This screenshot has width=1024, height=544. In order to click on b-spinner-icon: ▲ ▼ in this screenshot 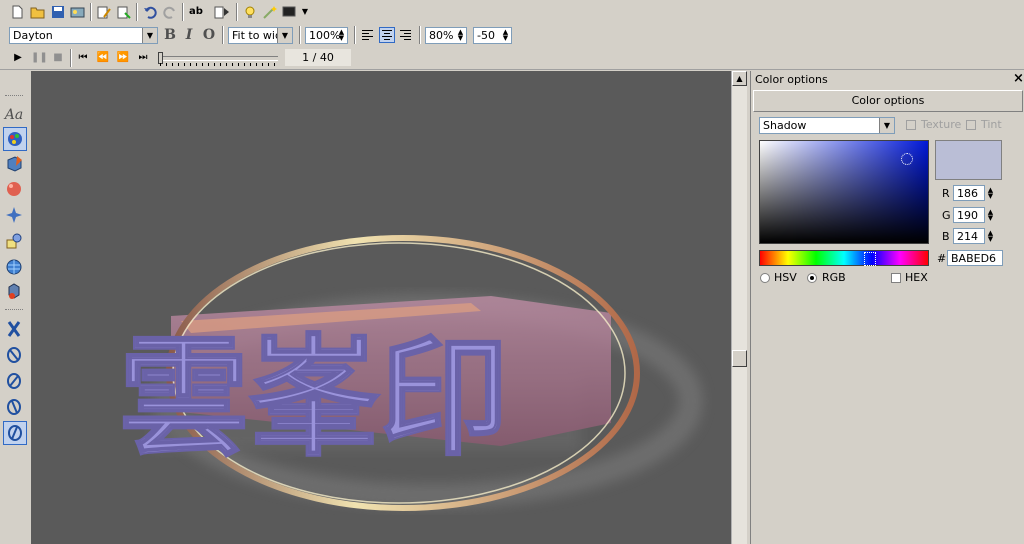, I will do `click(990, 236)`.